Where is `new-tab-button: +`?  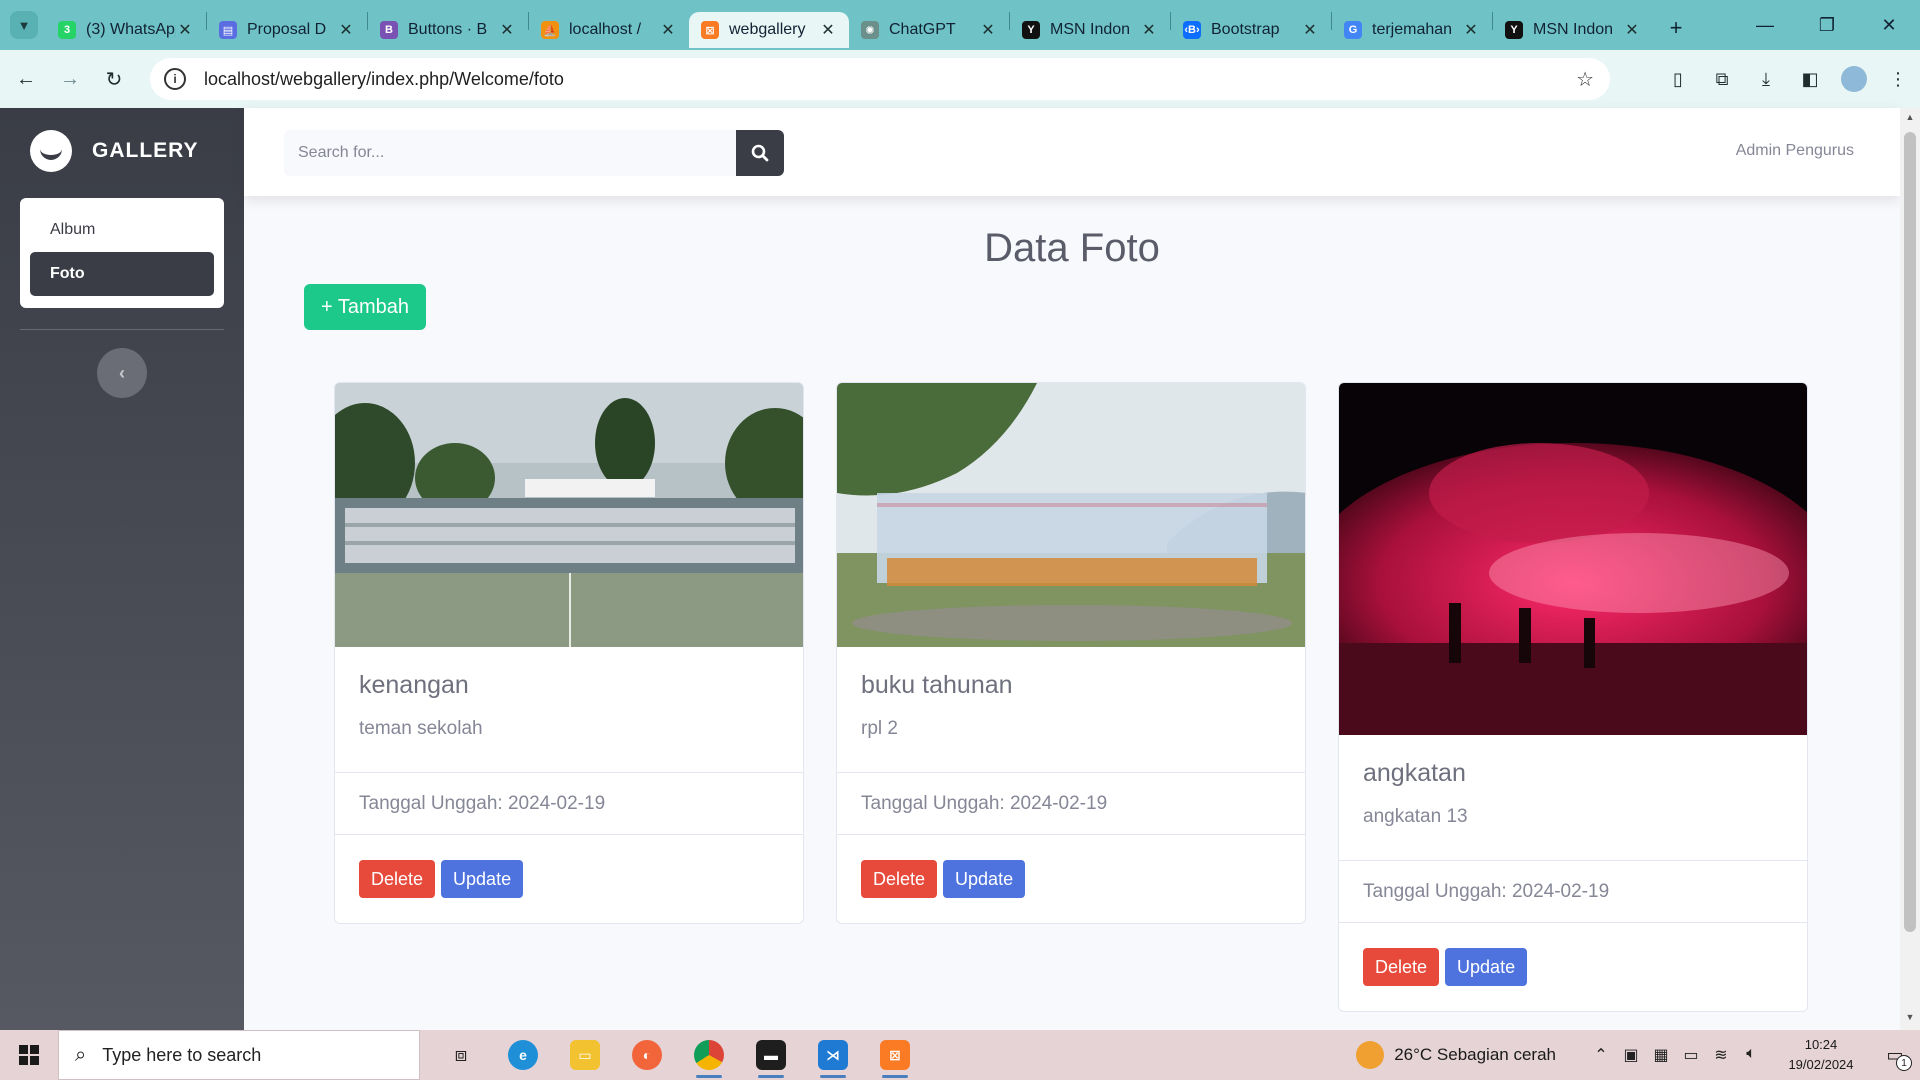 new-tab-button: + is located at coordinates (1676, 28).